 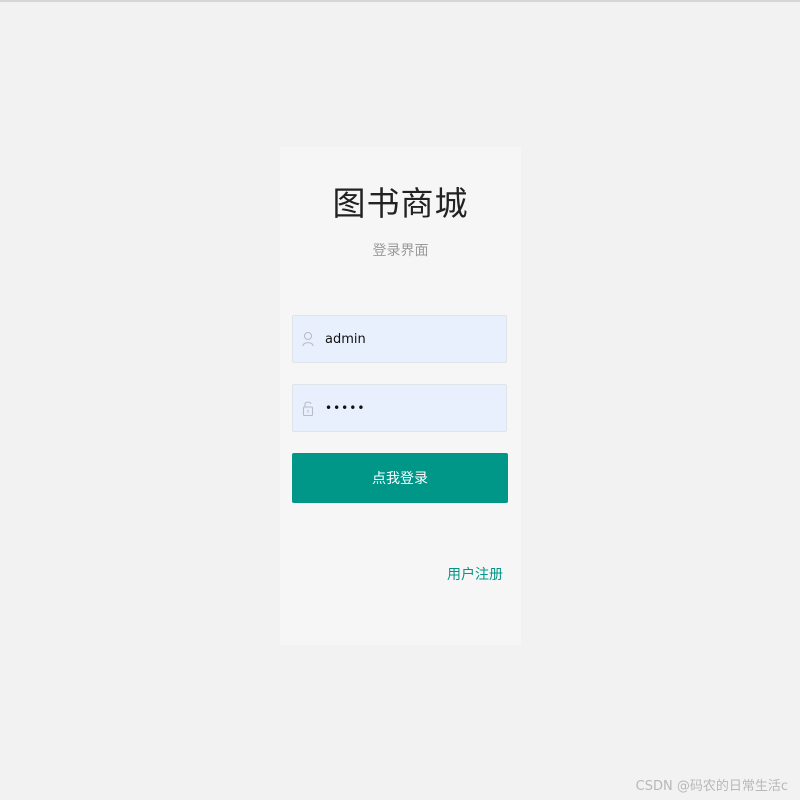 What do you see at coordinates (711, 786) in the screenshot?
I see `watermark-text: CSDN @码农的日常生活c` at bounding box center [711, 786].